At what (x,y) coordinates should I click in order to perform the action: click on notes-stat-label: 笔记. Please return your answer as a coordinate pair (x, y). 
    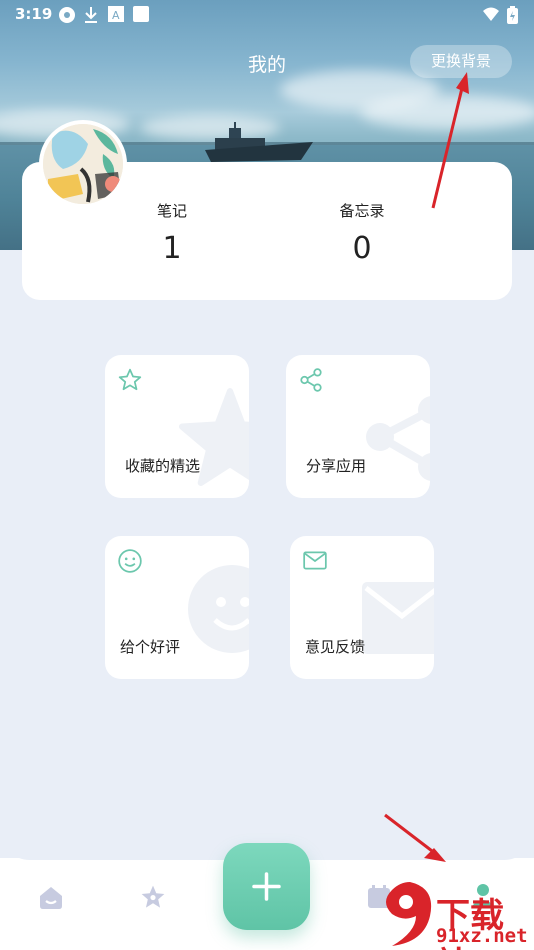
    Looking at the image, I should click on (171, 211).